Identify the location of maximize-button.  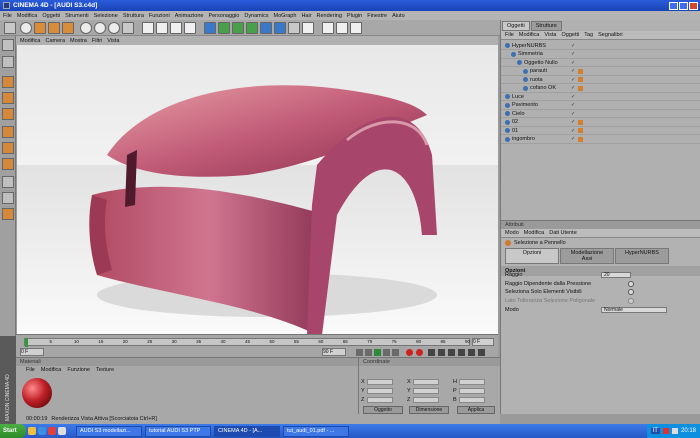
(683, 5).